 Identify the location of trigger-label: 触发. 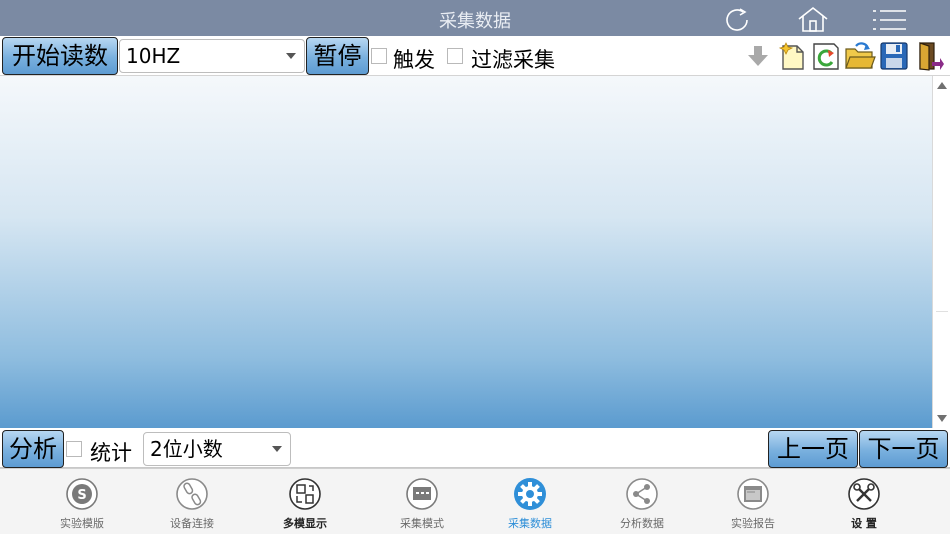
(414, 60).